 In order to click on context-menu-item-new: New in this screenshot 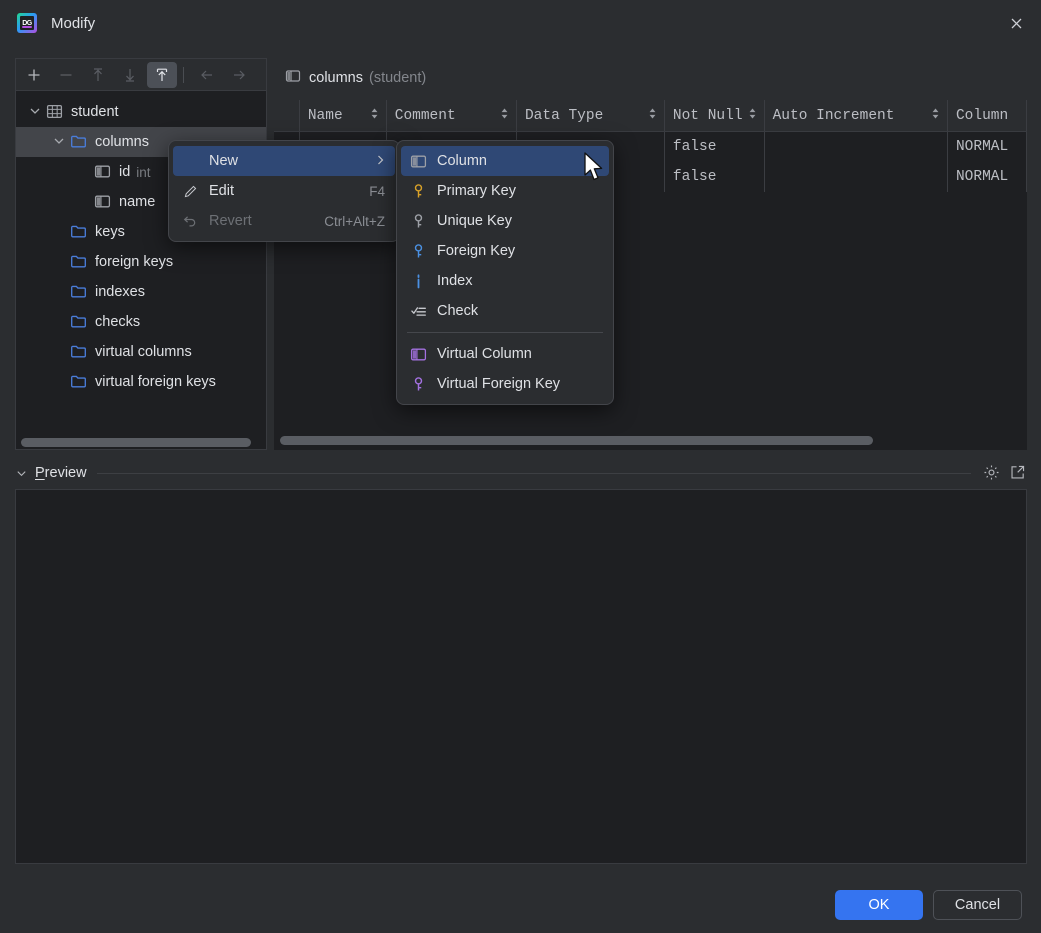, I will do `click(284, 161)`.